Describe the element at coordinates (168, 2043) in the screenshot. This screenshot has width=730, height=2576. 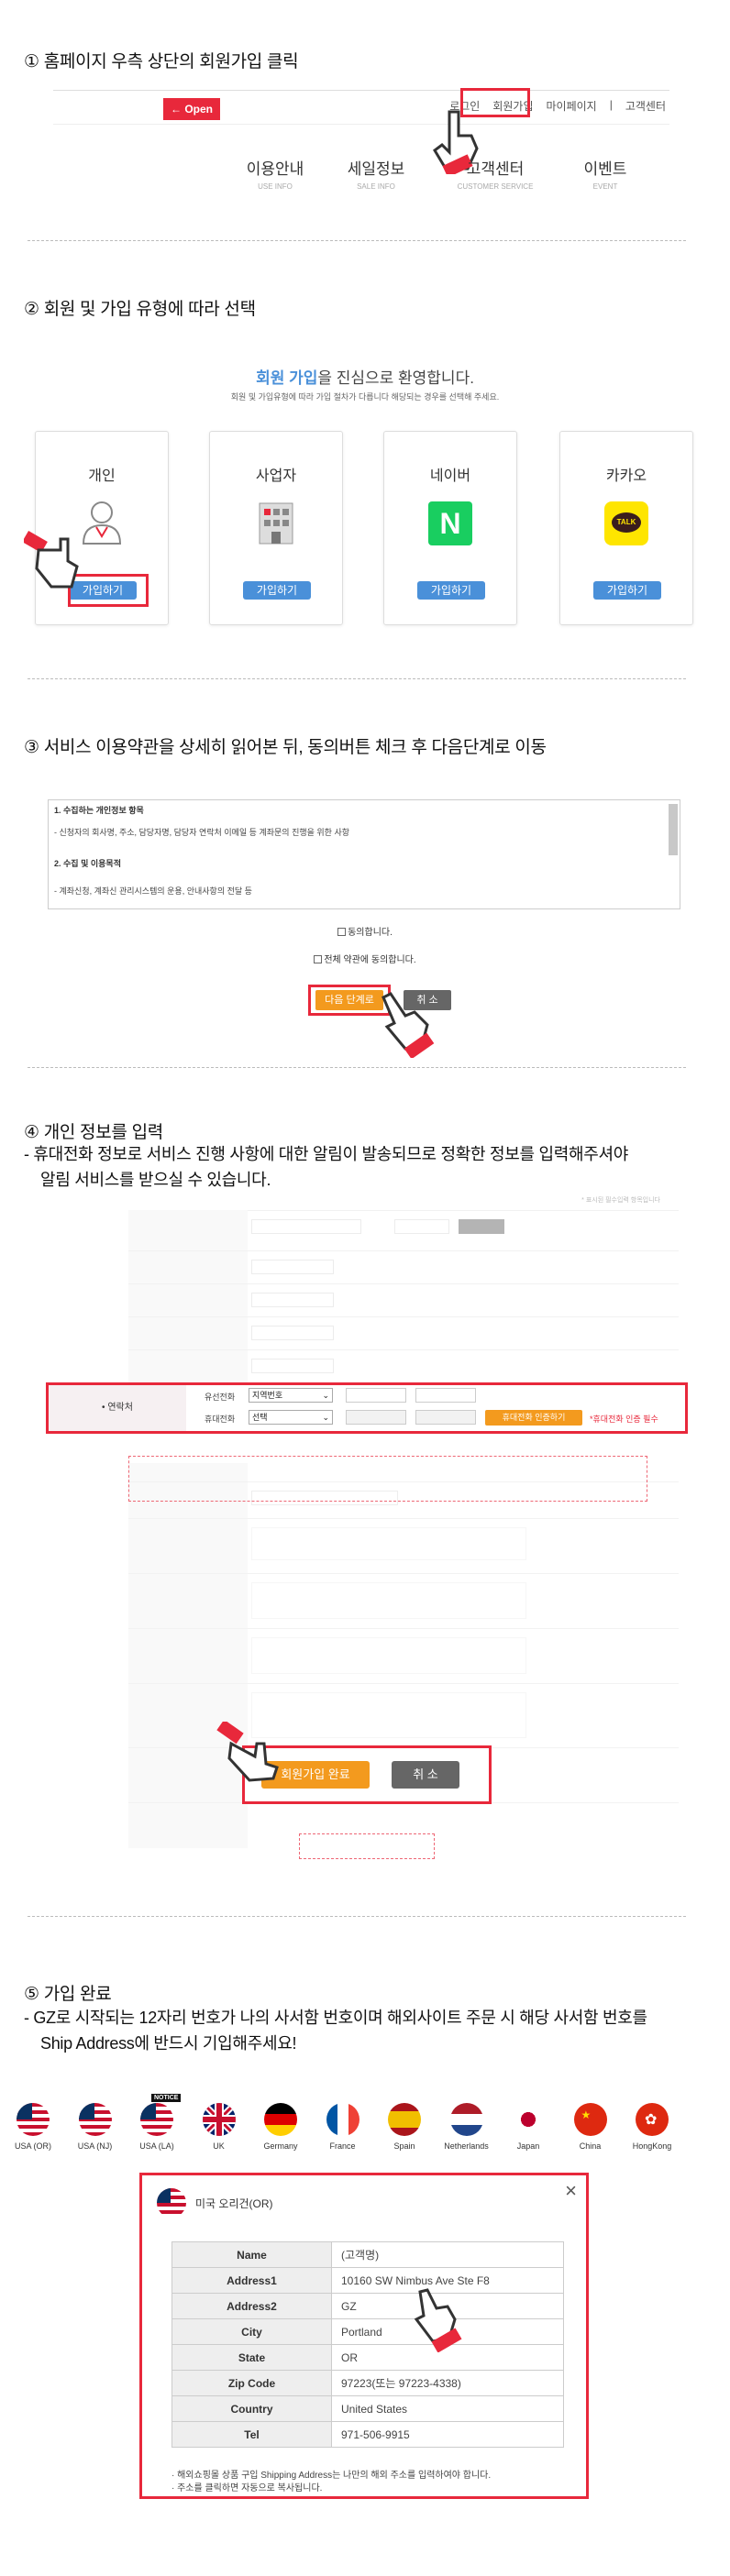
I see `step5-desc2: Ship Address에 반드시 기입해주세요!` at that location.